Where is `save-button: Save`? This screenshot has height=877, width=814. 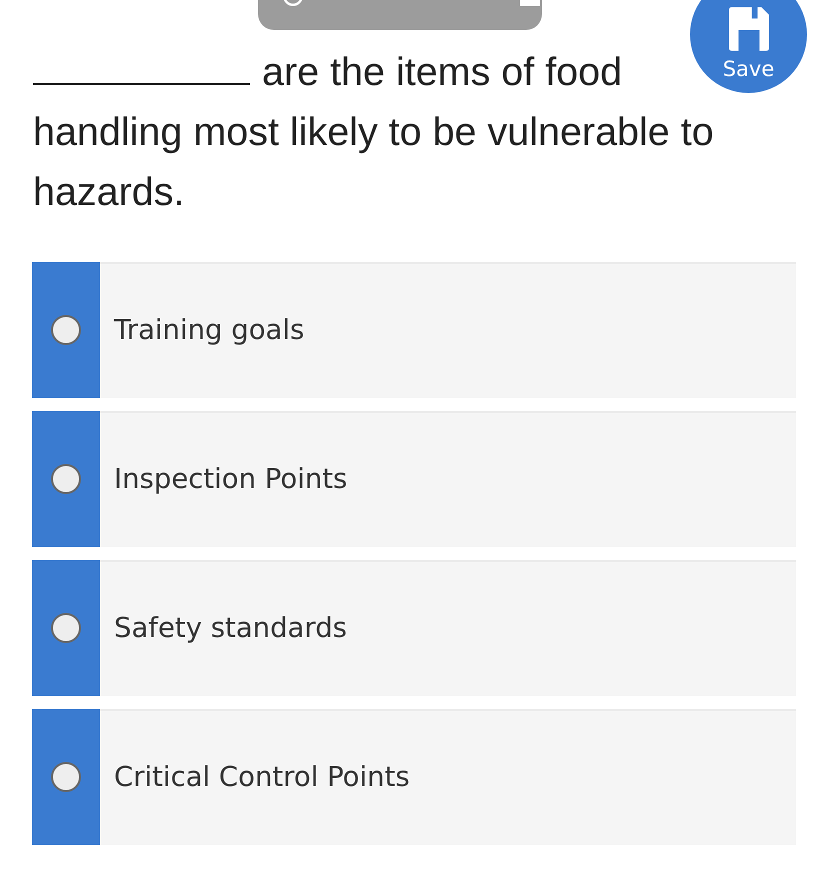
save-button: Save is located at coordinates (748, 46).